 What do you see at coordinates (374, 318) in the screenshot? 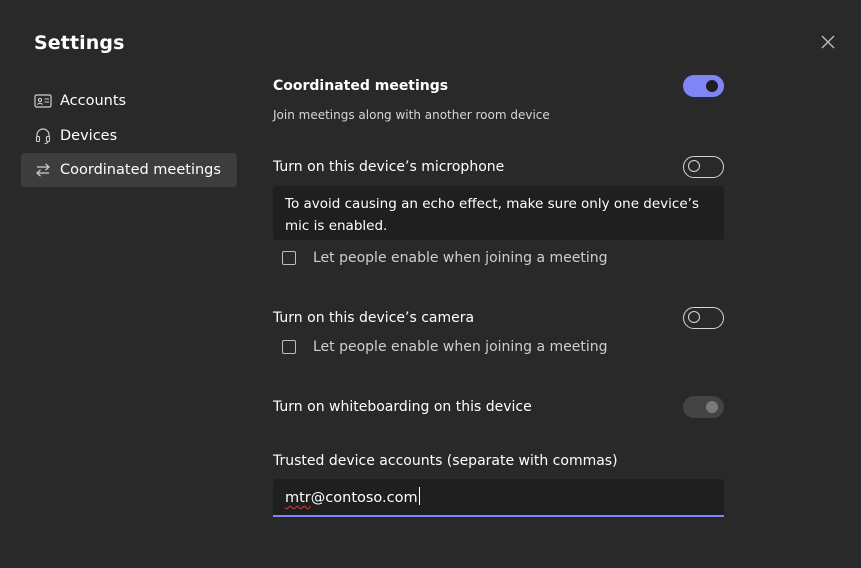
I see `camera-label: Turn on this device’s camera` at bounding box center [374, 318].